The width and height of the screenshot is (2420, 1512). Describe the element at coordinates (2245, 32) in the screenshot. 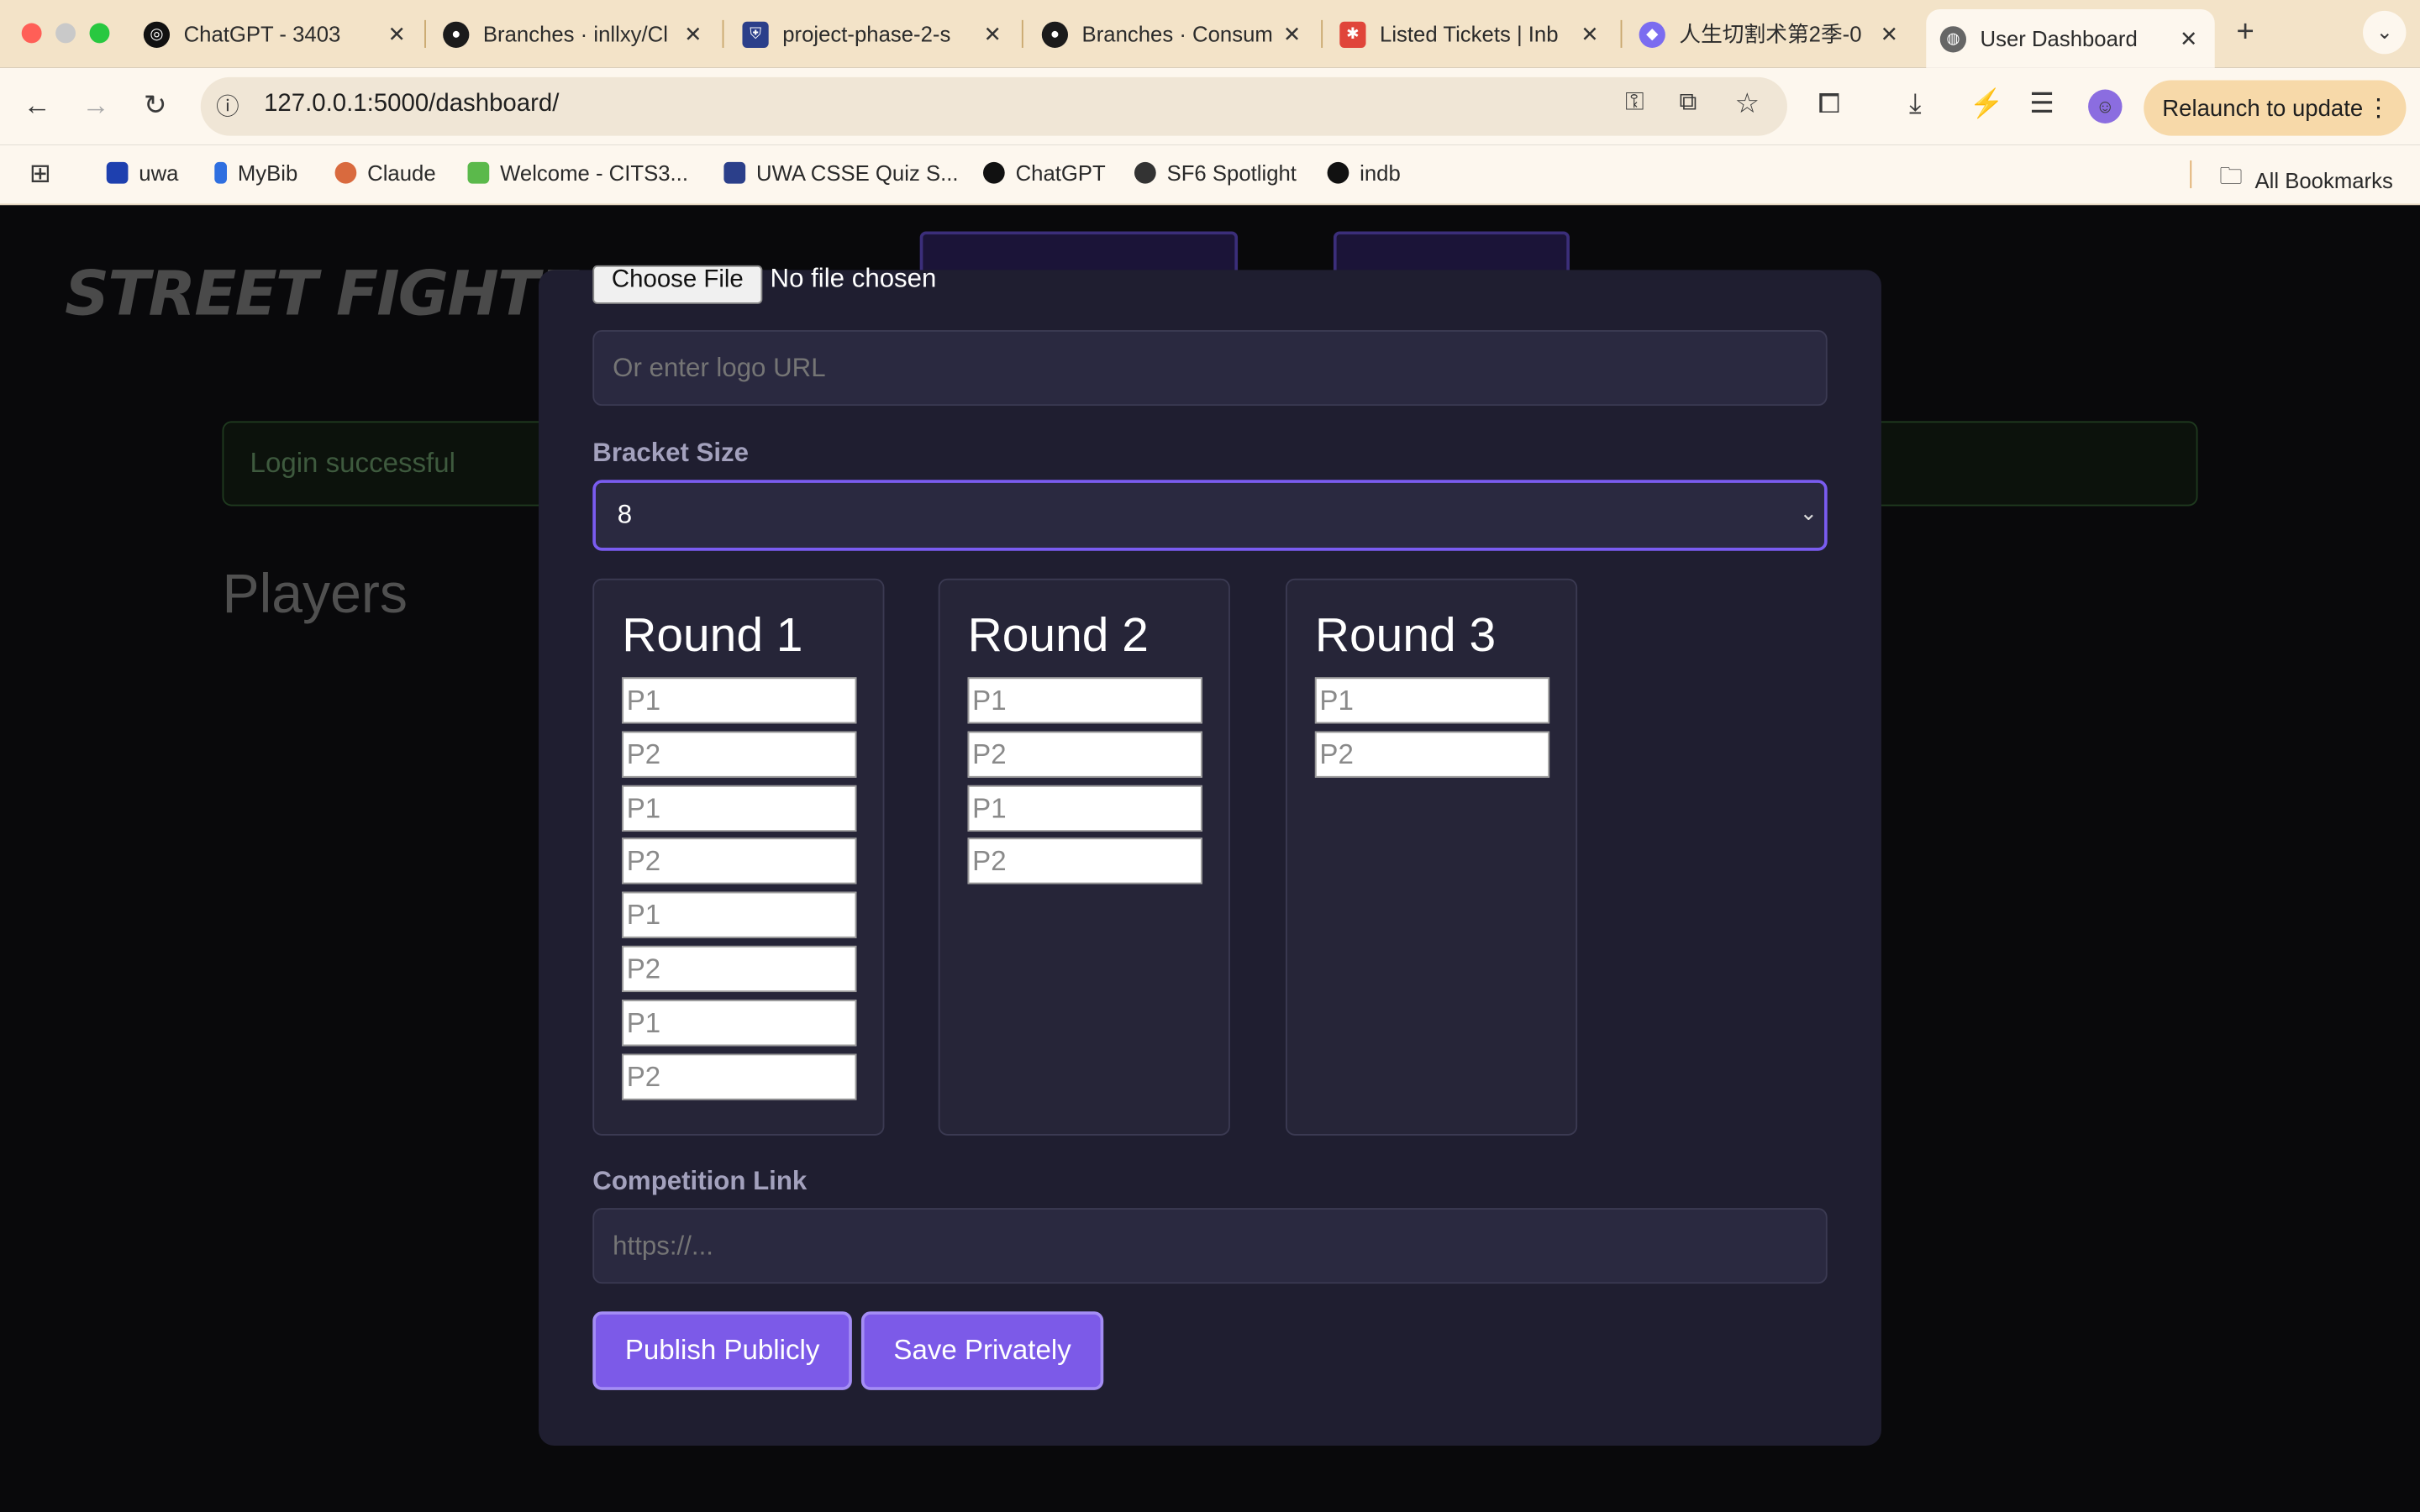

I see `new-tab-icon: +` at that location.